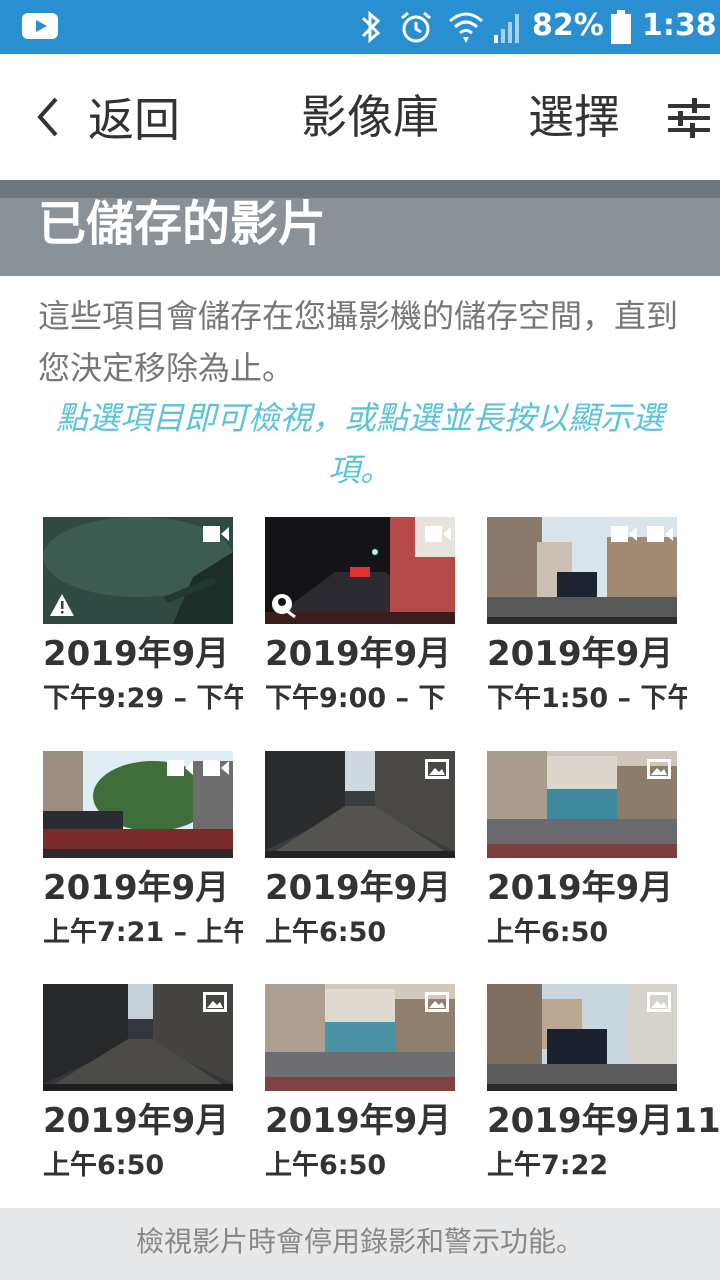 This screenshot has width=720, height=1280. I want to click on item-time: 上午7:22, so click(548, 1165).